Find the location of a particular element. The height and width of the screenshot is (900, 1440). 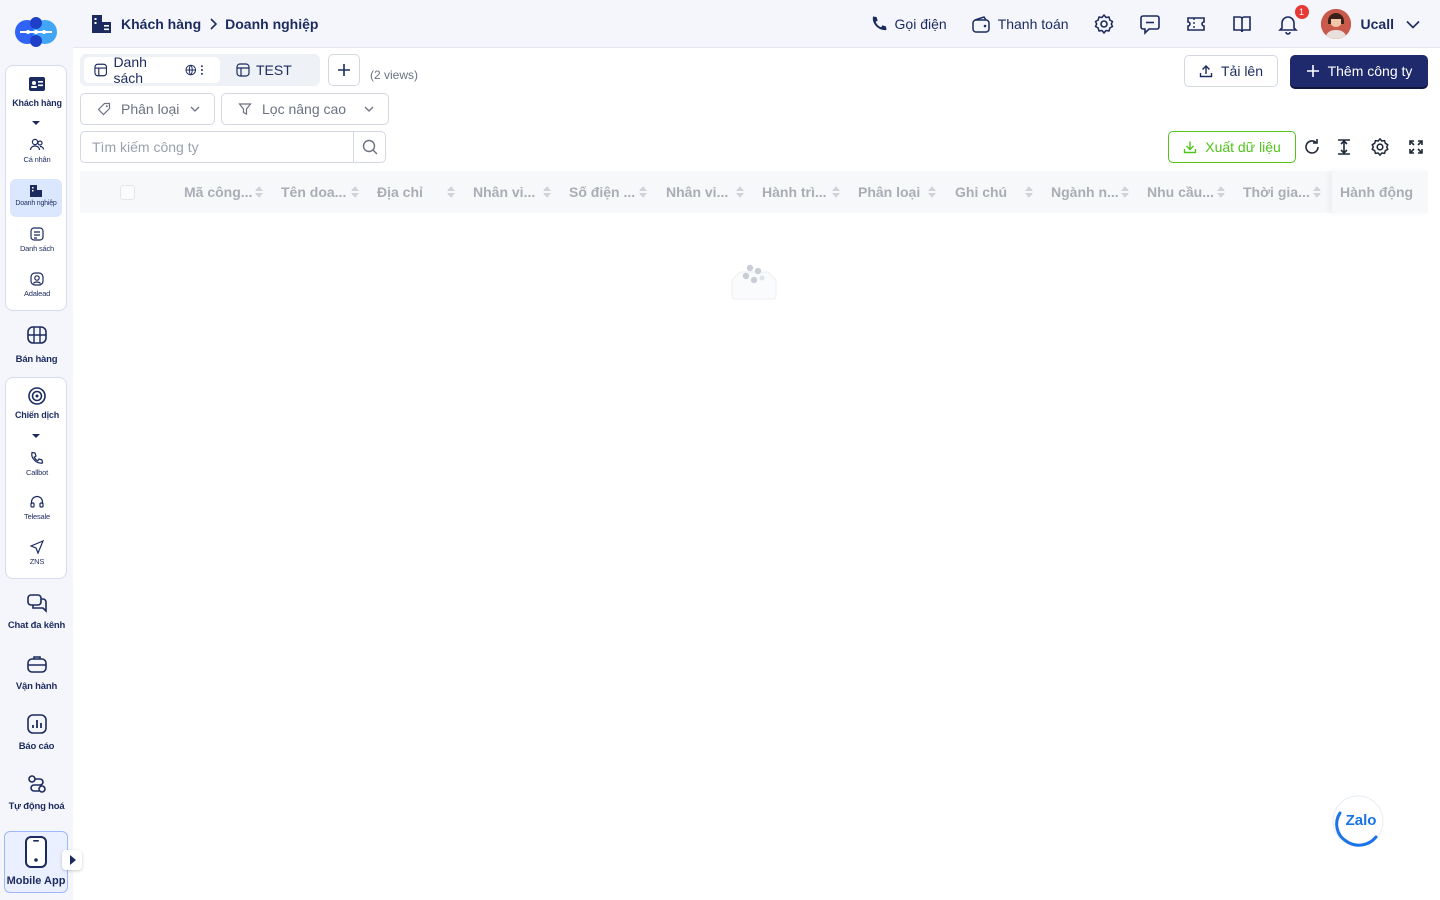

nav-adalead: Adalead is located at coordinates (37, 284).